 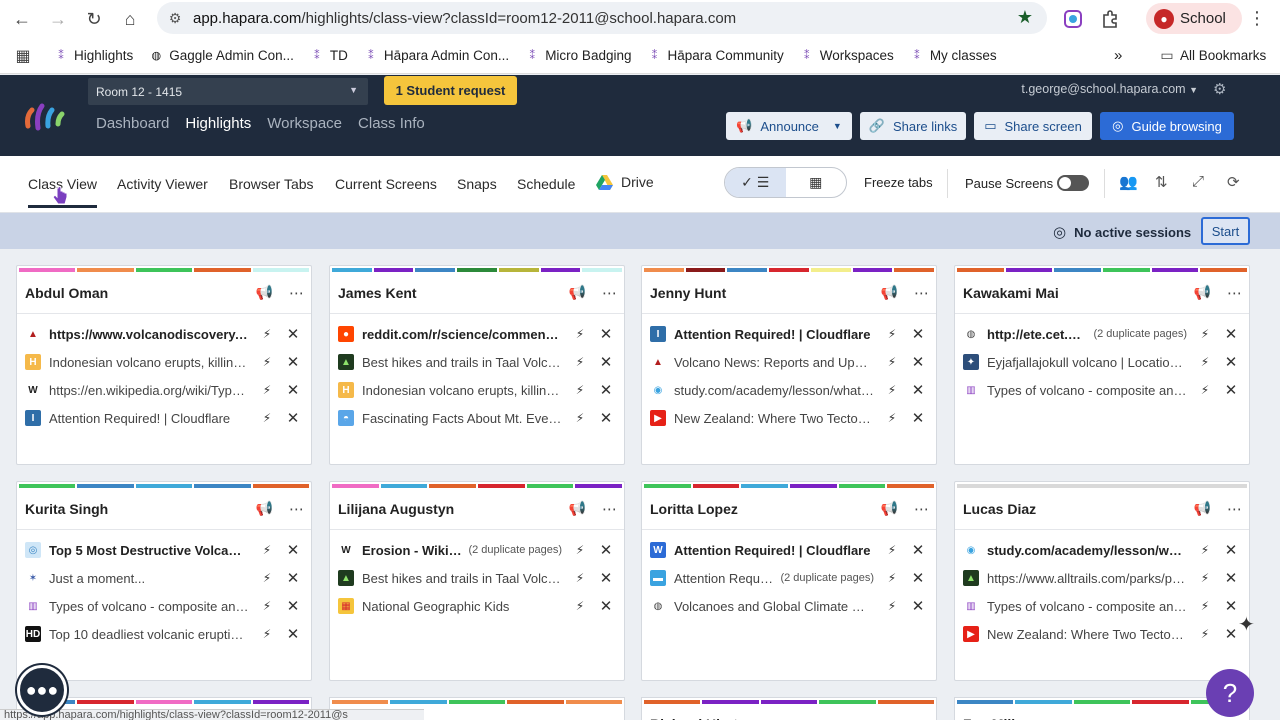 What do you see at coordinates (789, 126) in the screenshot?
I see `announce-button: 📢 Announce ▼` at bounding box center [789, 126].